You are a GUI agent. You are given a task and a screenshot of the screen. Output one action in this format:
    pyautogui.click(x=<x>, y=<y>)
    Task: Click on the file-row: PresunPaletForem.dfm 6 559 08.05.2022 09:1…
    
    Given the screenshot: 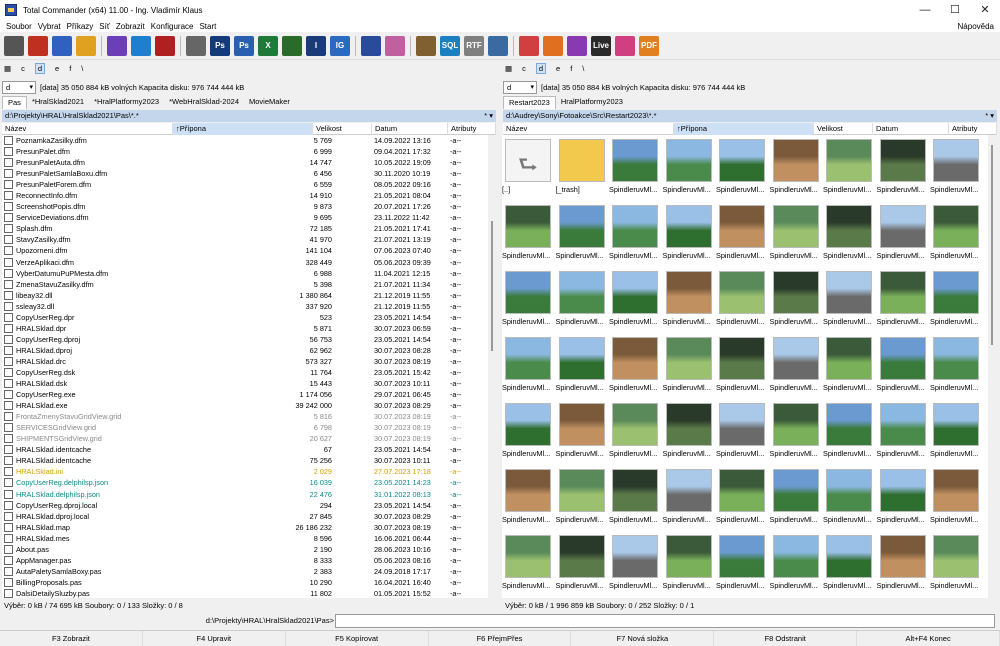 What is the action you would take?
    pyautogui.click(x=245, y=184)
    